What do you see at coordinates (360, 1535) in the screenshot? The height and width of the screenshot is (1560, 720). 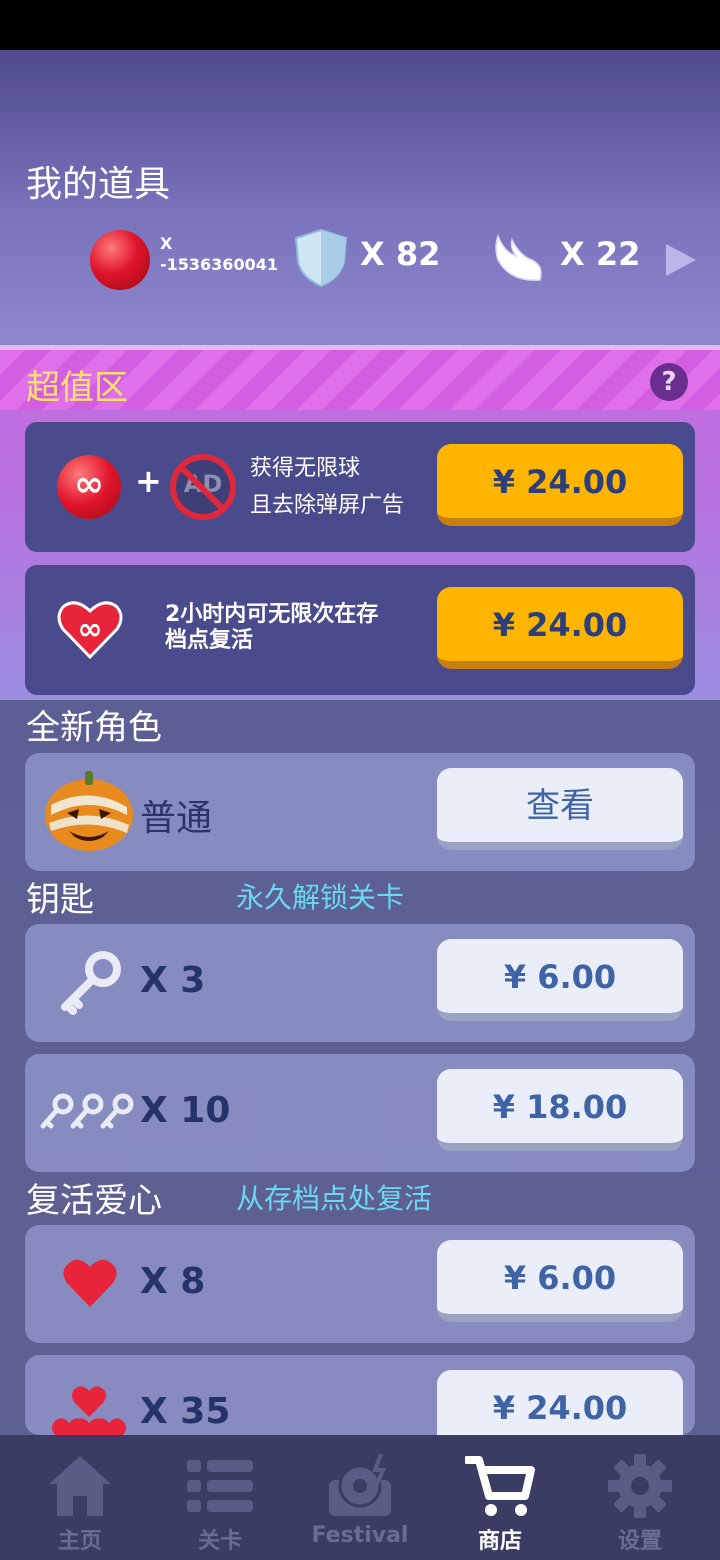 I see `tab-festival-label: Festival` at bounding box center [360, 1535].